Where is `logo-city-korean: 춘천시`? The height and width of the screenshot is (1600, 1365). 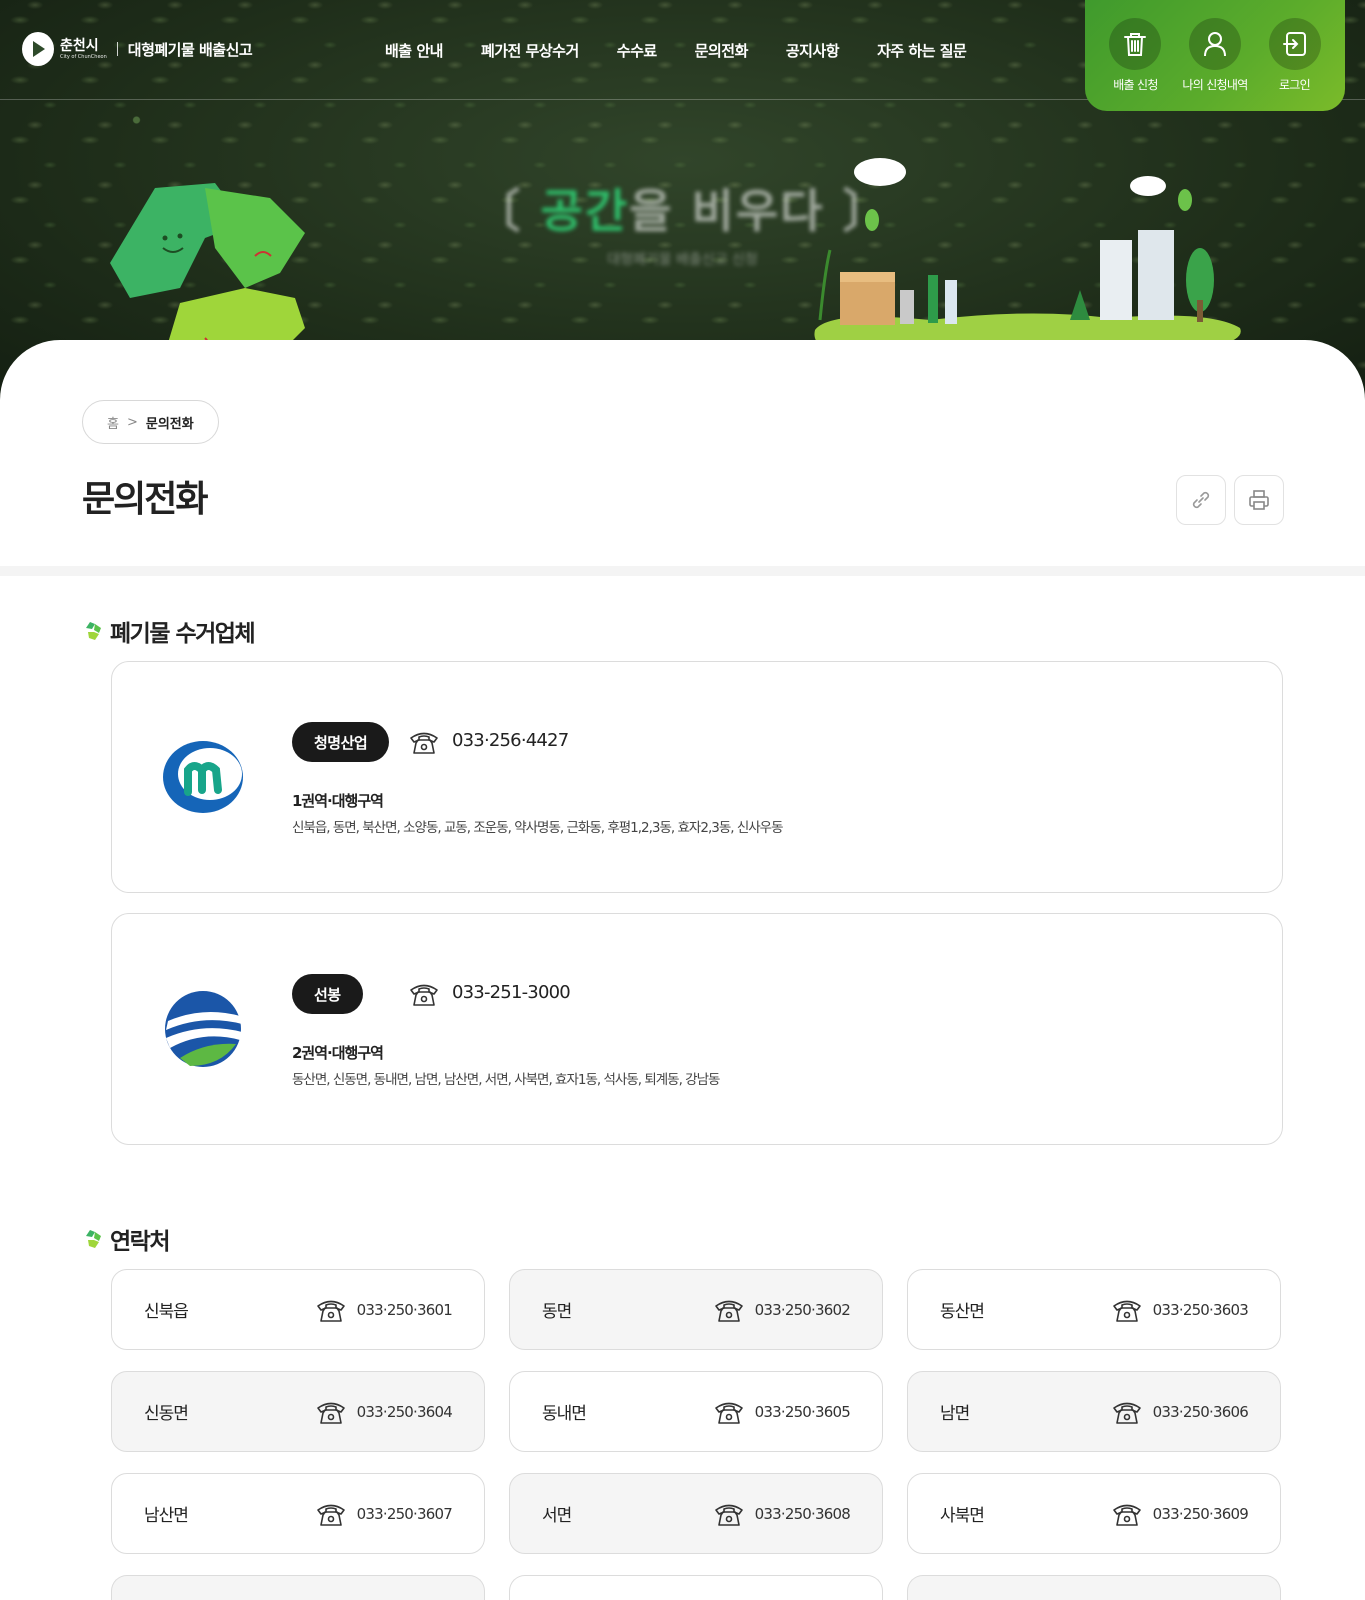
logo-city-korean: 춘천시 is located at coordinates (79, 45).